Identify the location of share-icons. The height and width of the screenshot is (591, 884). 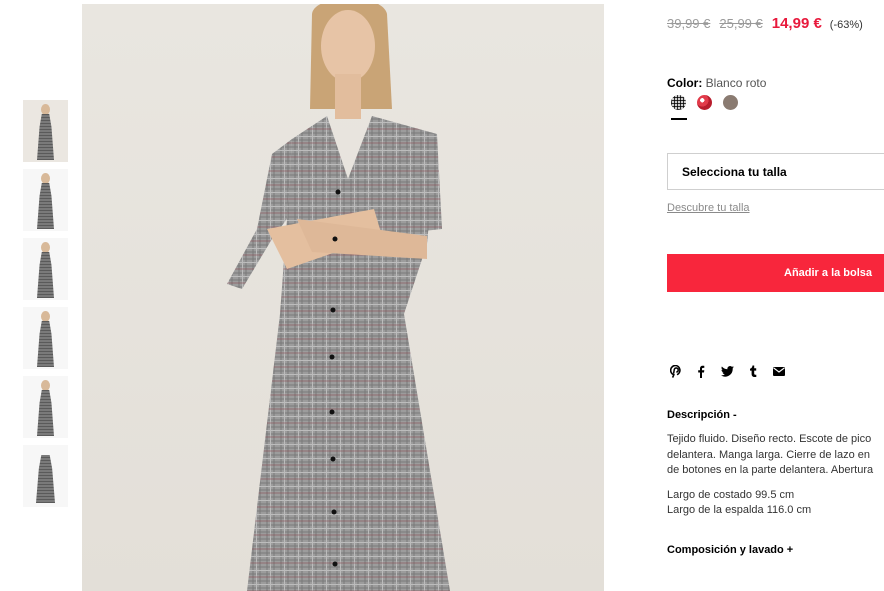
(733, 371).